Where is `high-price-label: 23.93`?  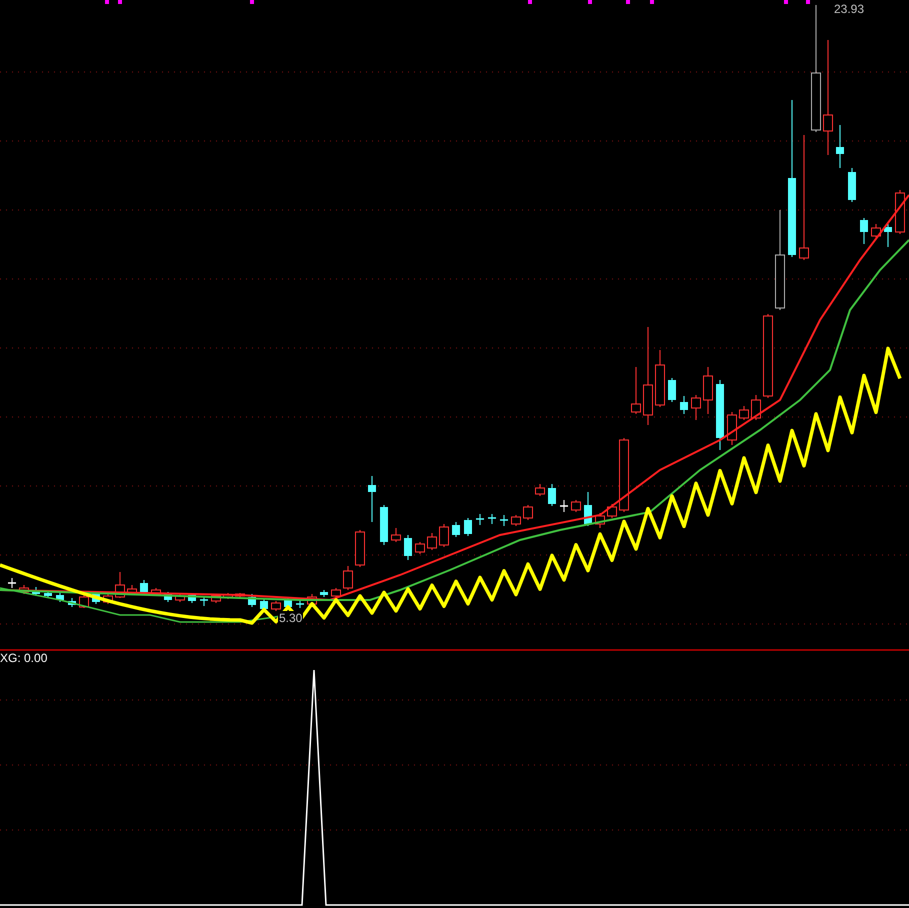 high-price-label: 23.93 is located at coordinates (849, 9).